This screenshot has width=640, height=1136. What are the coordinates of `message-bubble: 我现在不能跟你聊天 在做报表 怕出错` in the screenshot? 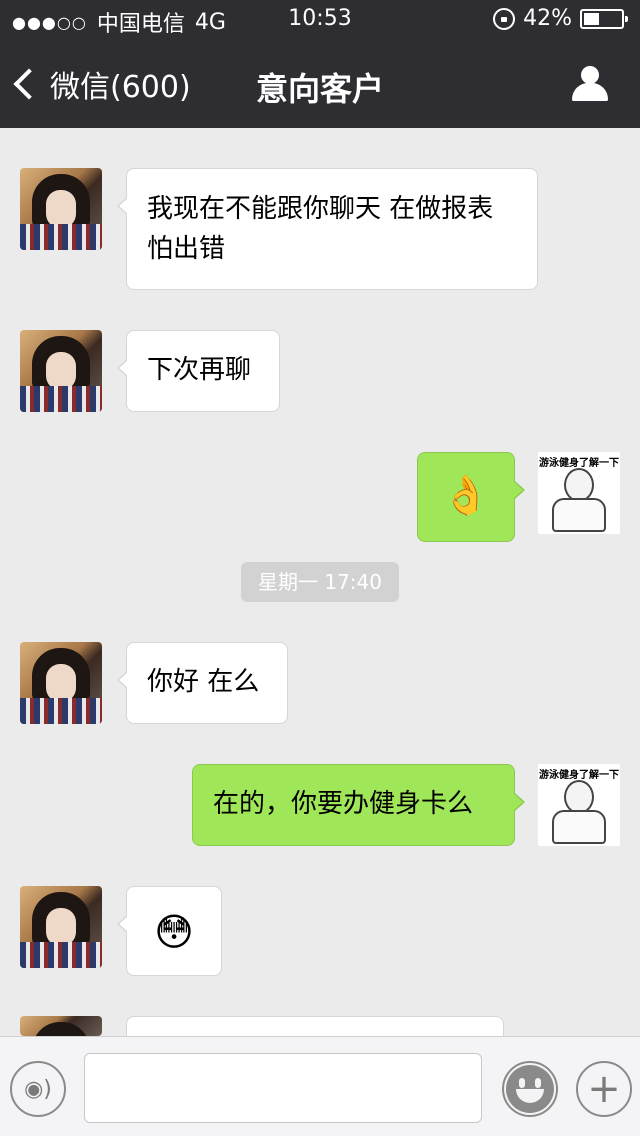 It's located at (327, 229).